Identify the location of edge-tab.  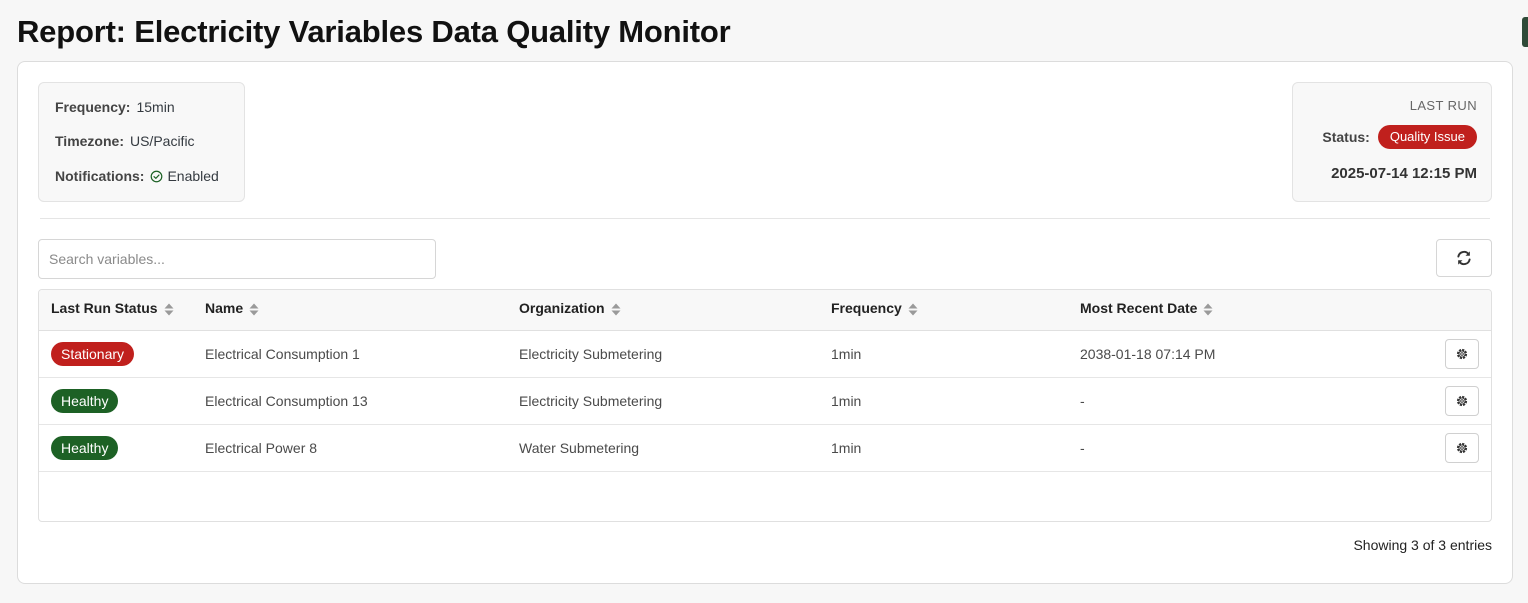
(1525, 32).